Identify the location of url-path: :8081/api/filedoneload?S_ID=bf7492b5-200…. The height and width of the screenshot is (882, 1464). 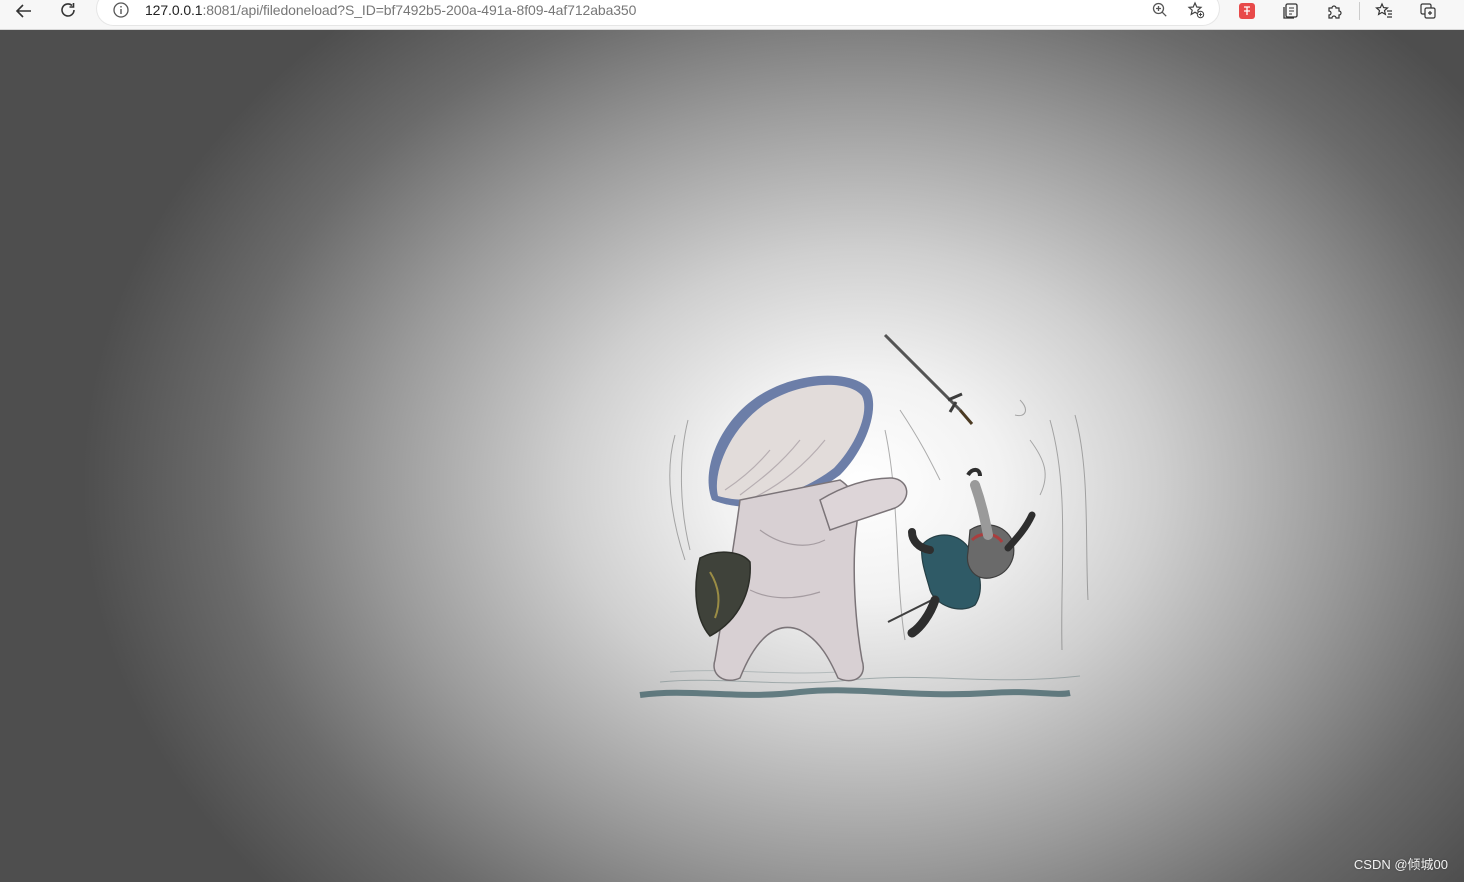
(419, 10).